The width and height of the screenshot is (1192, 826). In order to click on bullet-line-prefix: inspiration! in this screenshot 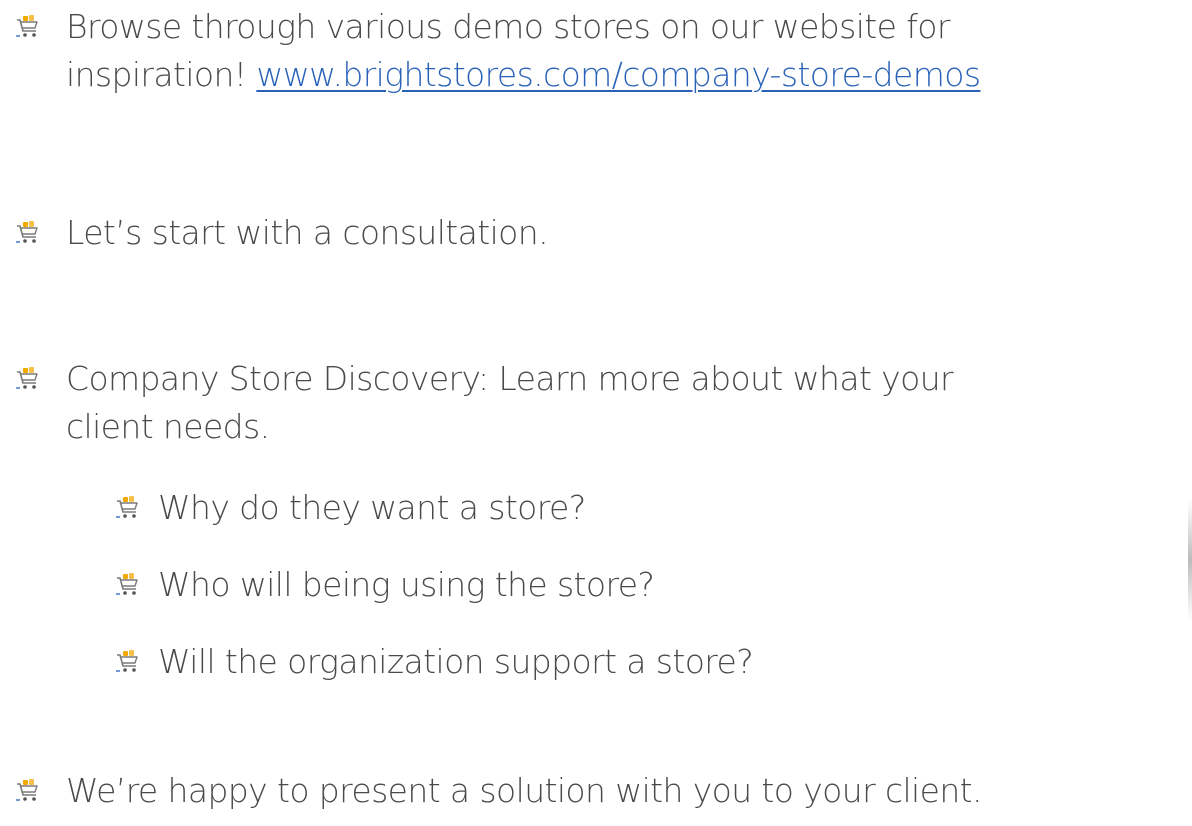, I will do `click(161, 74)`.